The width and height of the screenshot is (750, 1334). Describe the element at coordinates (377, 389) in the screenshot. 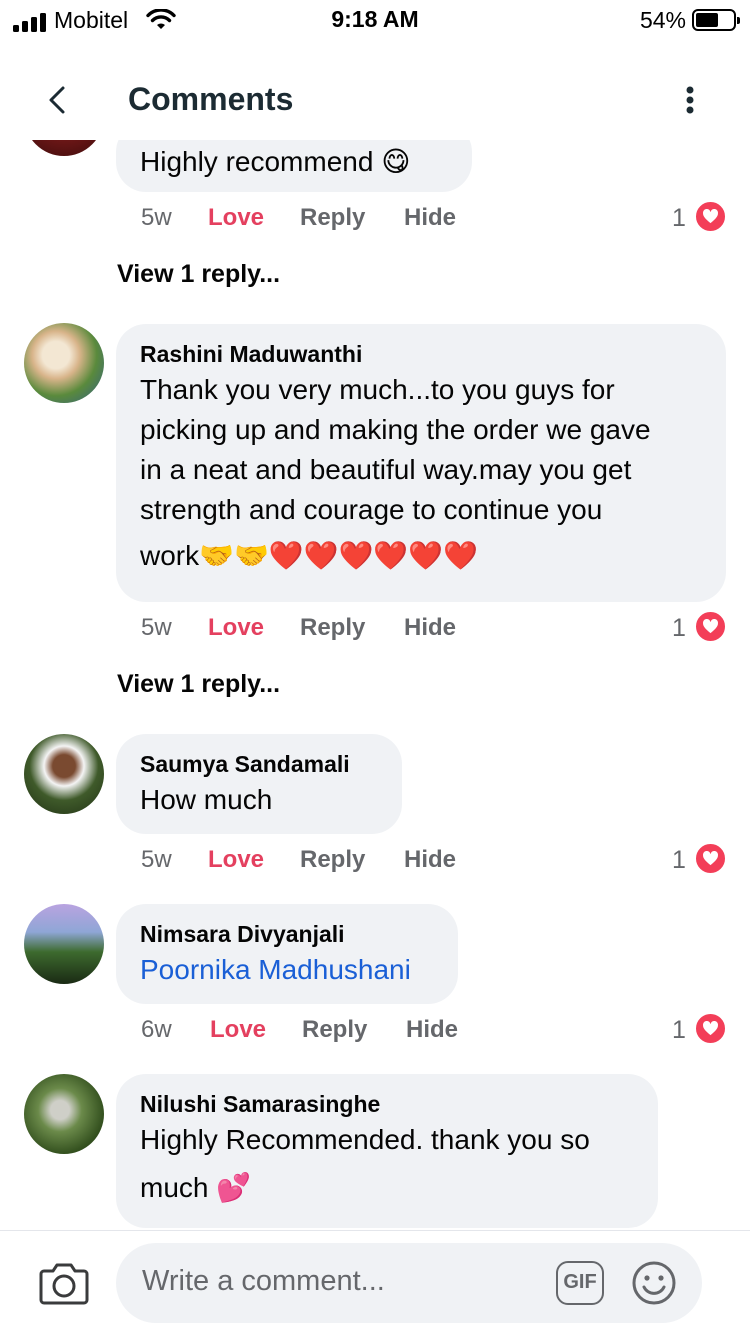

I see `comment-text-line: Thank you very much...to you guys for` at that location.